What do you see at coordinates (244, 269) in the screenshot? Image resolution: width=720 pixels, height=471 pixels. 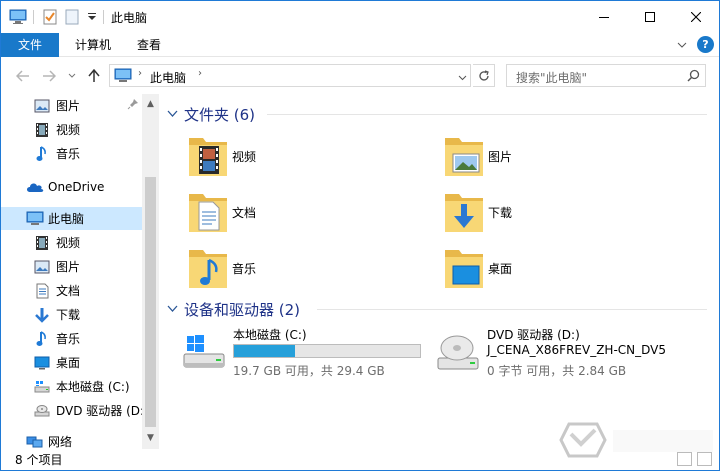 I see `folder-label: 音乐` at bounding box center [244, 269].